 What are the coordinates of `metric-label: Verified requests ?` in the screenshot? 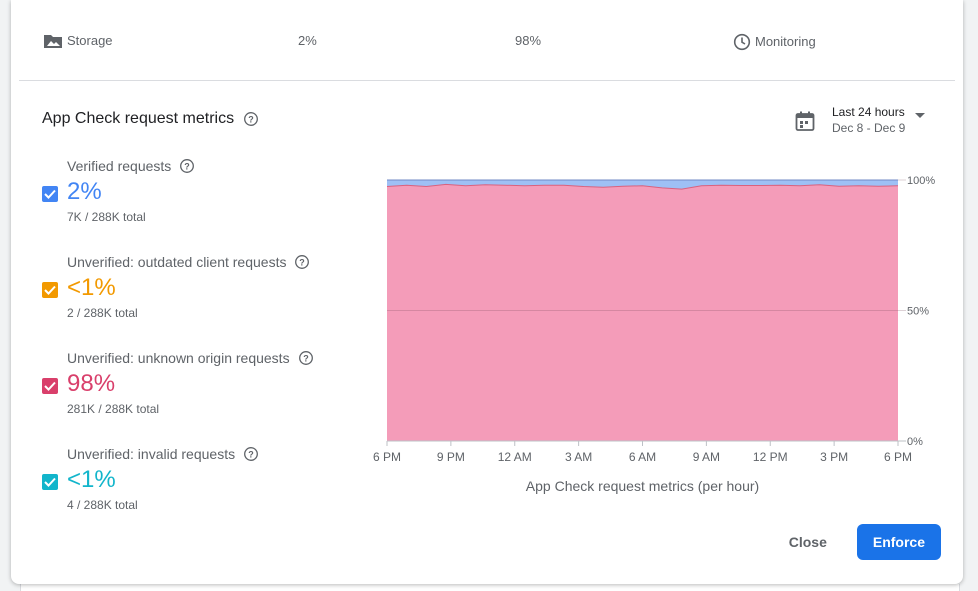 It's located at (131, 166).